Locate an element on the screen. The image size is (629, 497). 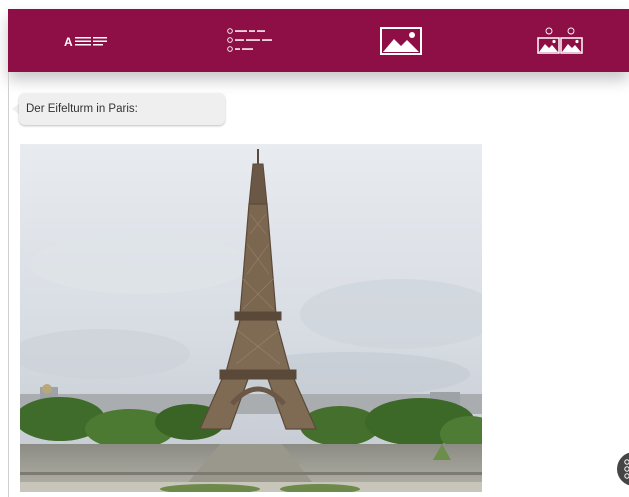
image-compare-icon is located at coordinates (560, 40).